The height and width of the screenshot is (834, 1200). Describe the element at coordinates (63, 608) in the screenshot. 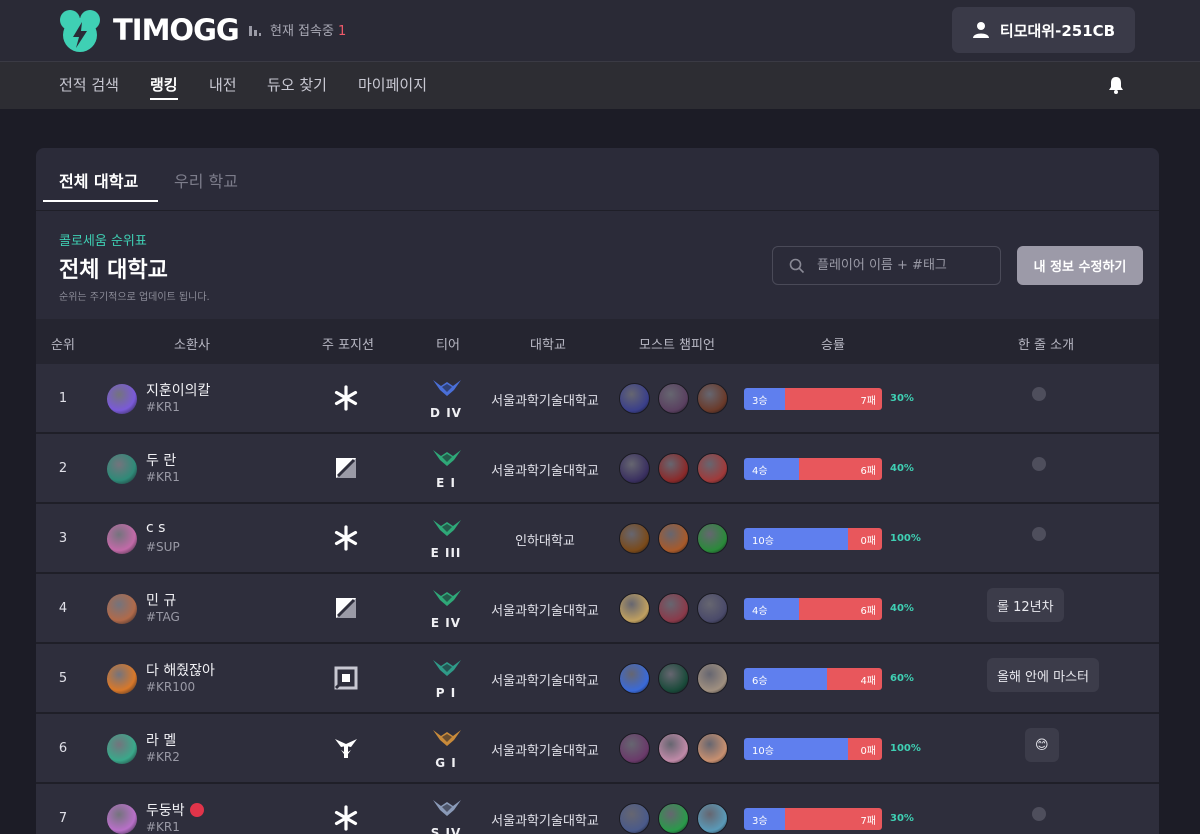

I see `rank-number: 4` at that location.